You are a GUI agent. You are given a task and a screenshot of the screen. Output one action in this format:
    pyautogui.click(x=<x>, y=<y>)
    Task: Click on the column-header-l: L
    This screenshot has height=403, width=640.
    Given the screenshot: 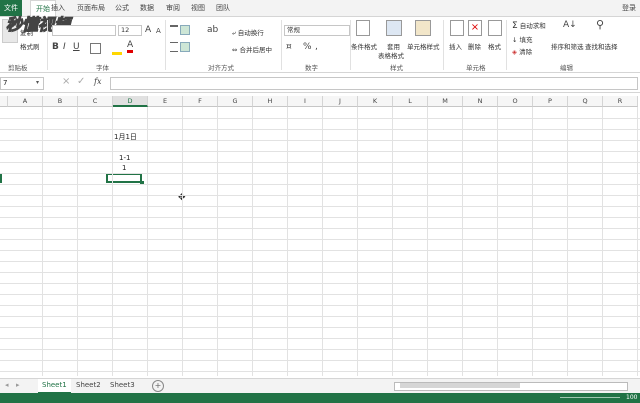 What is the action you would take?
    pyautogui.click(x=410, y=101)
    